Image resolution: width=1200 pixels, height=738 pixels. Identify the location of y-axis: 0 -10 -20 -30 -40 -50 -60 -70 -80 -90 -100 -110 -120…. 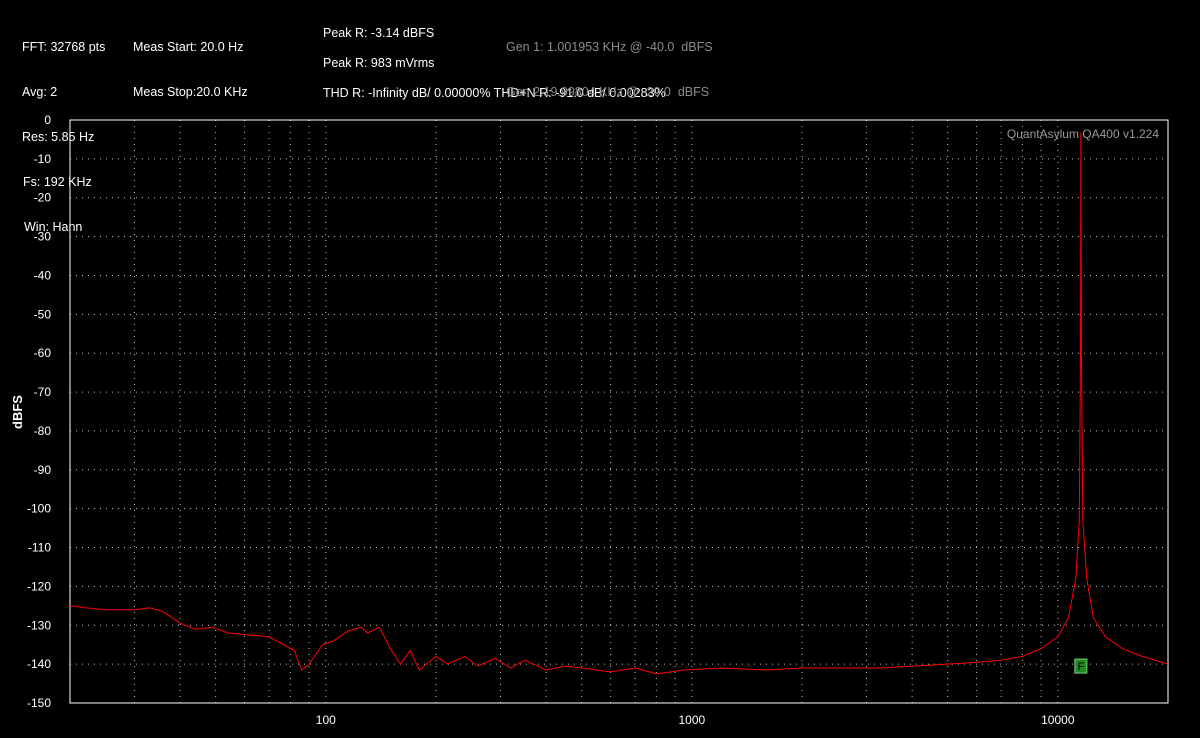
(39, 411).